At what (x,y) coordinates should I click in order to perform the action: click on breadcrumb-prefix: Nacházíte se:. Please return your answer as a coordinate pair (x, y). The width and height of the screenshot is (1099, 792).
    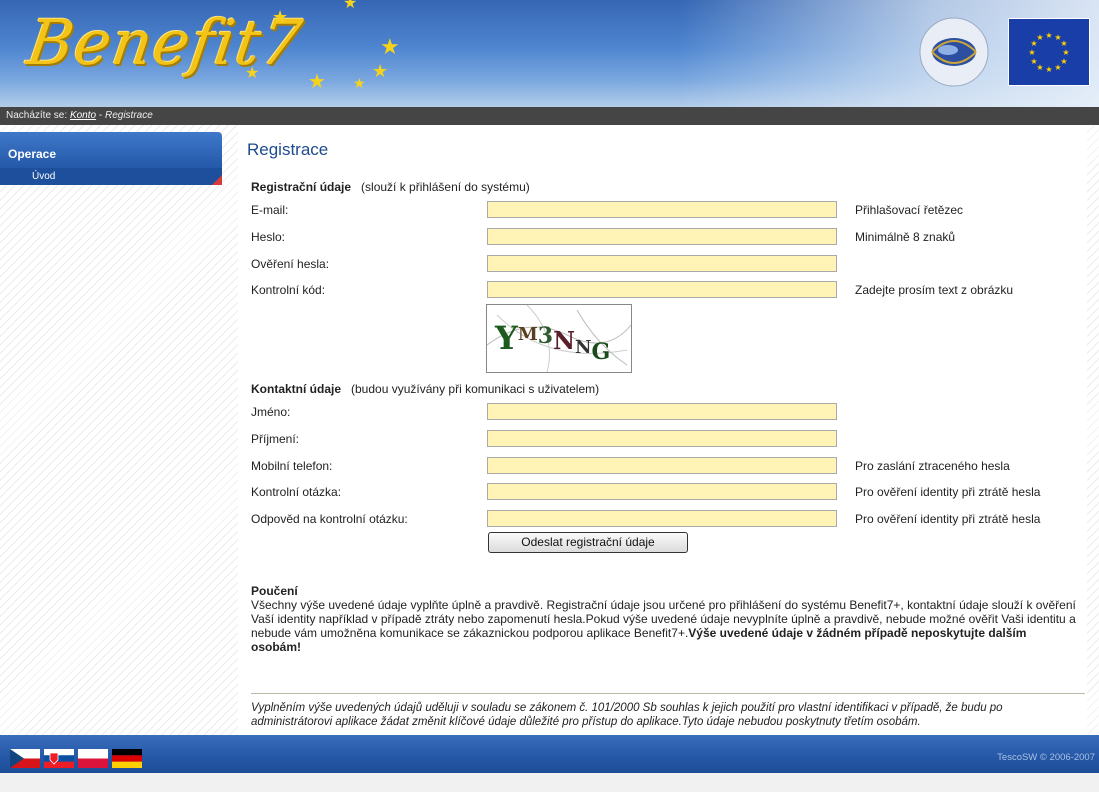
    Looking at the image, I should click on (37, 115).